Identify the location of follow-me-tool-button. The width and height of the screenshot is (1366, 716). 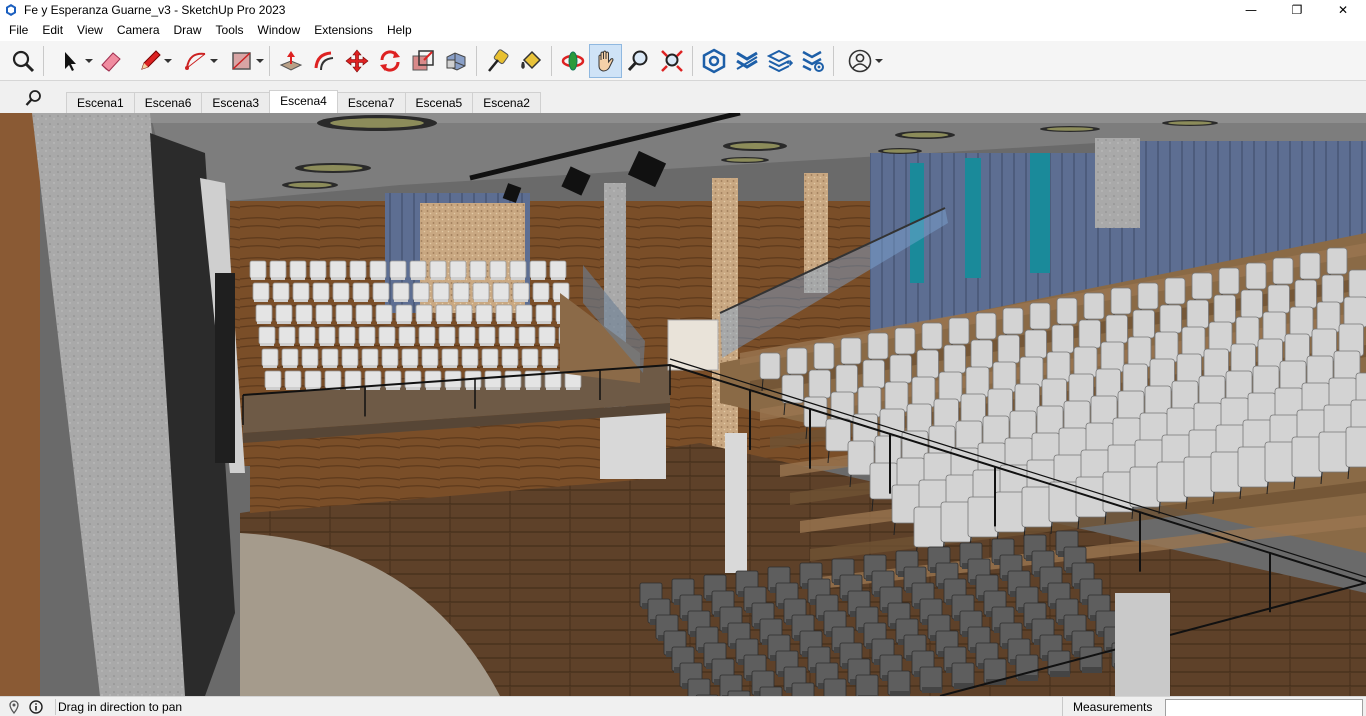
(455, 61).